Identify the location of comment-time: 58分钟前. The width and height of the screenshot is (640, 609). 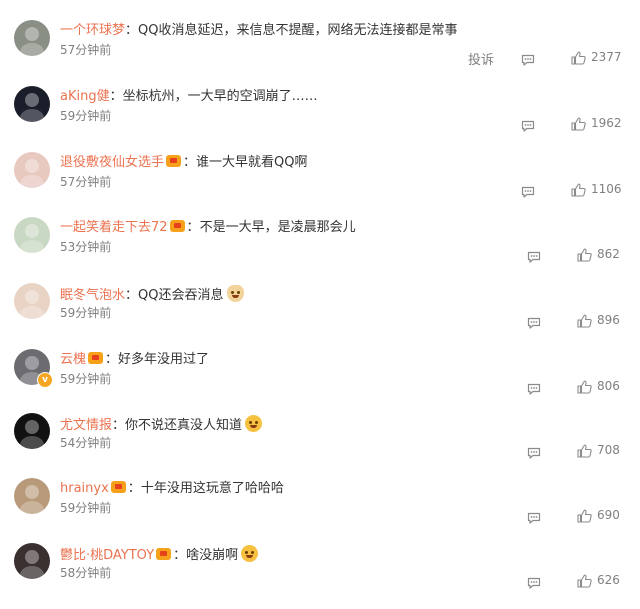
(86, 573).